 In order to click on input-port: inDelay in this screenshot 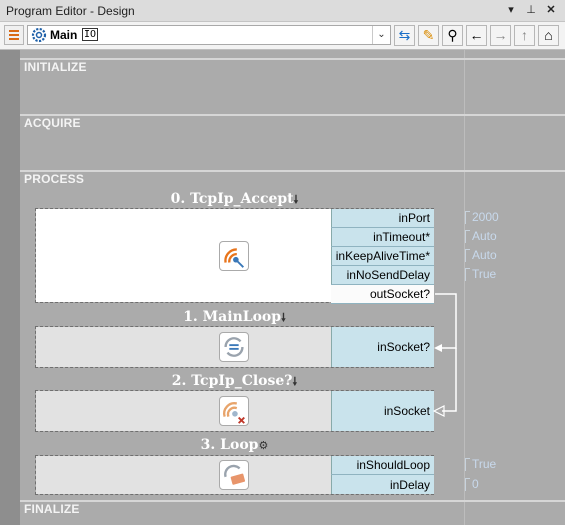, I will do `click(382, 485)`.